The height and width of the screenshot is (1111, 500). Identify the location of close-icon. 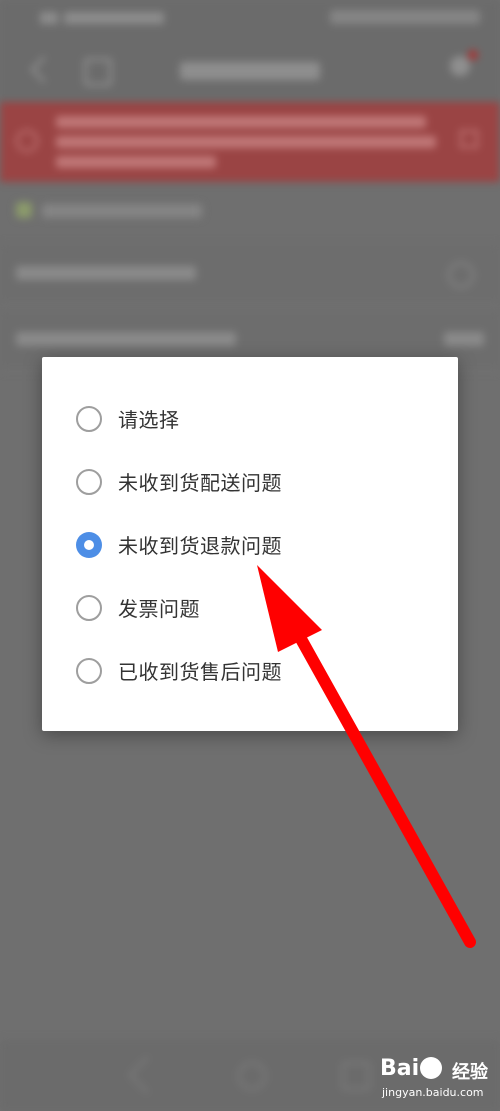
(469, 139).